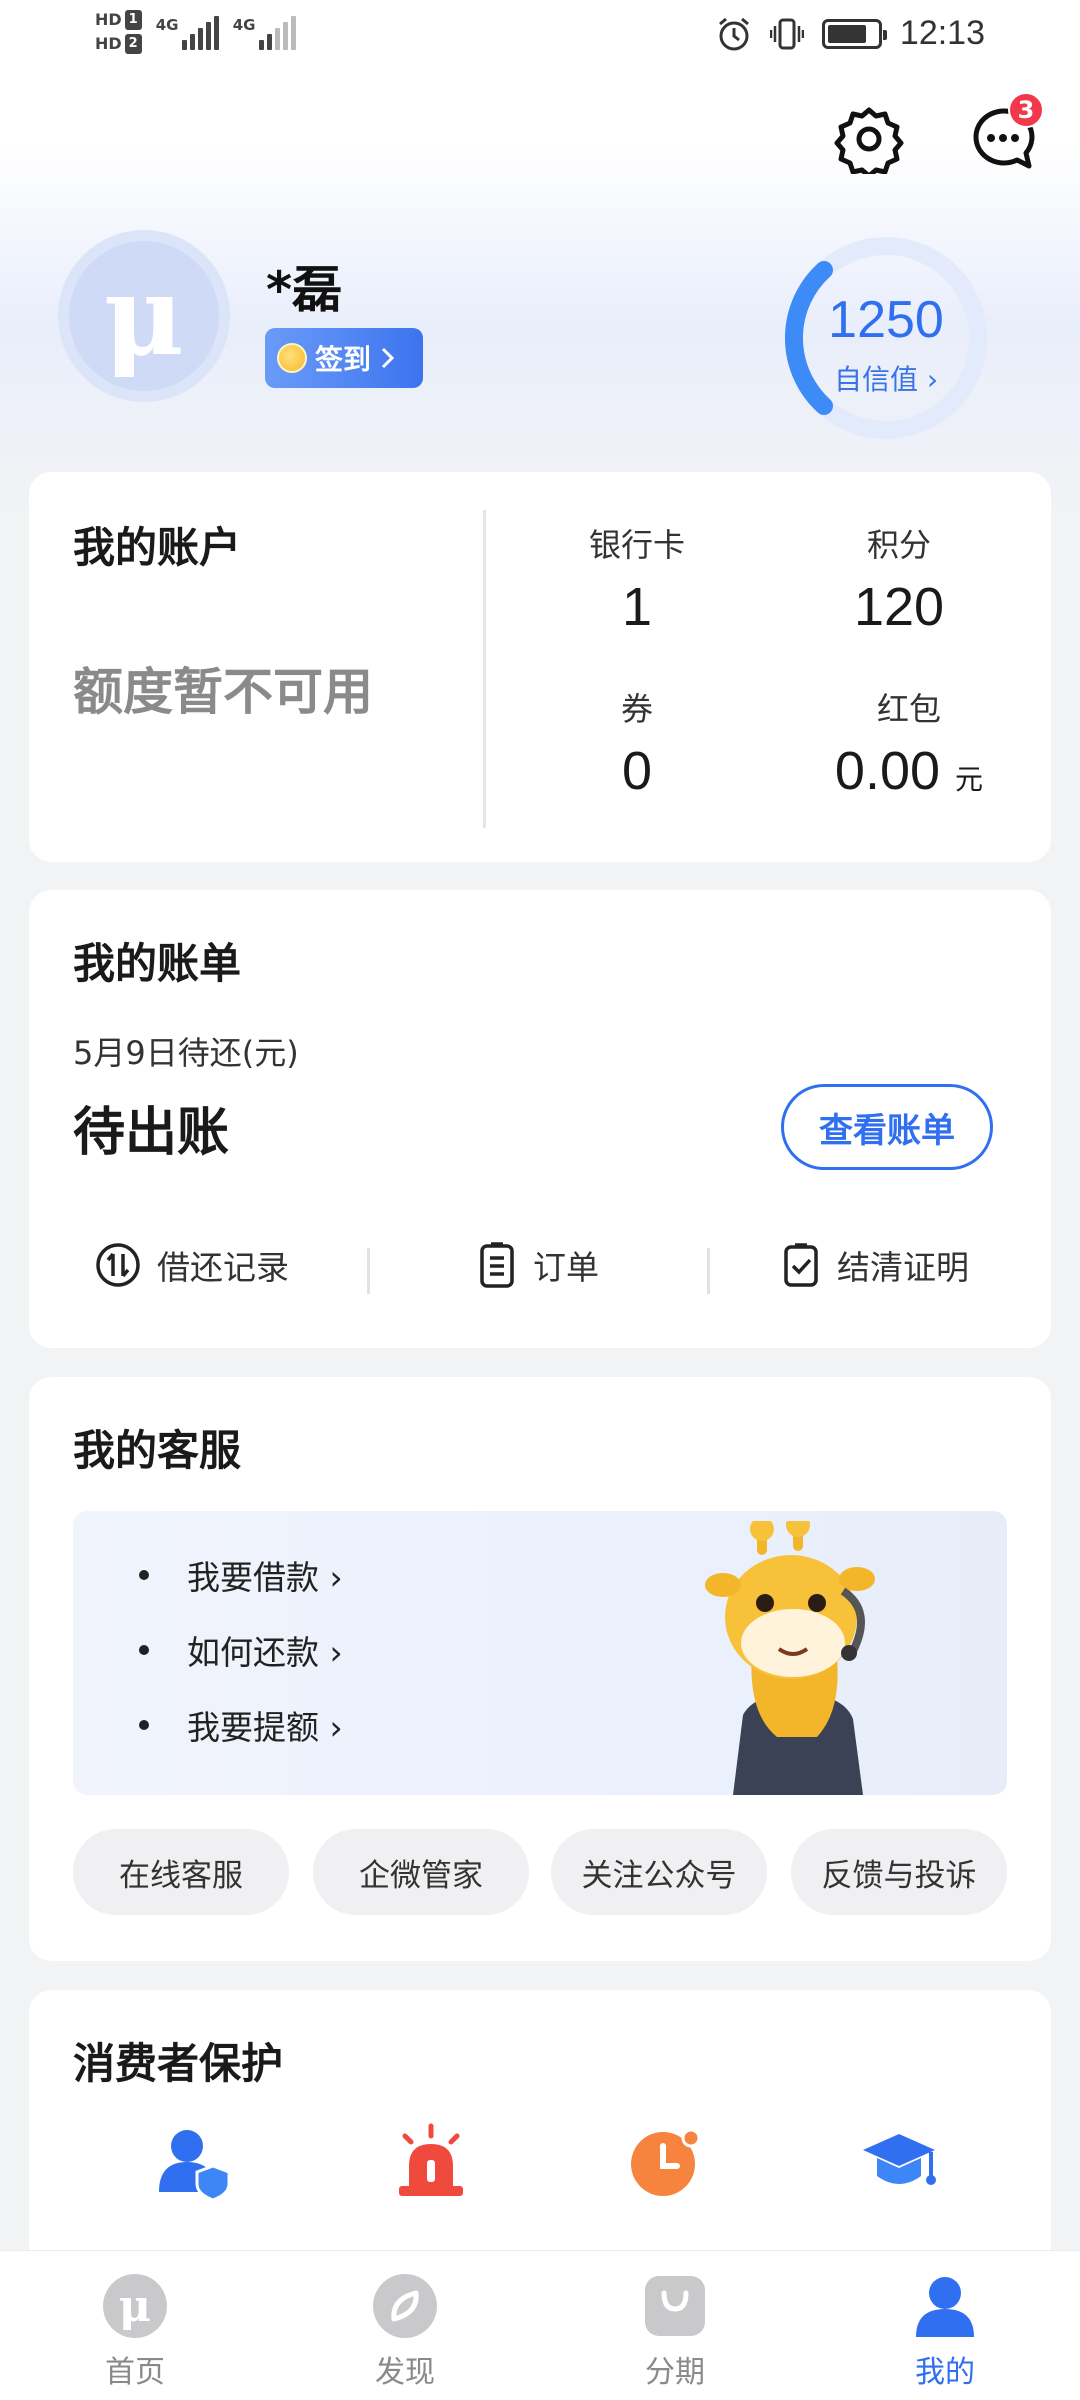 This screenshot has width=1080, height=2400. What do you see at coordinates (540, 2140) in the screenshot?
I see `protection-card: 消费者保护` at bounding box center [540, 2140].